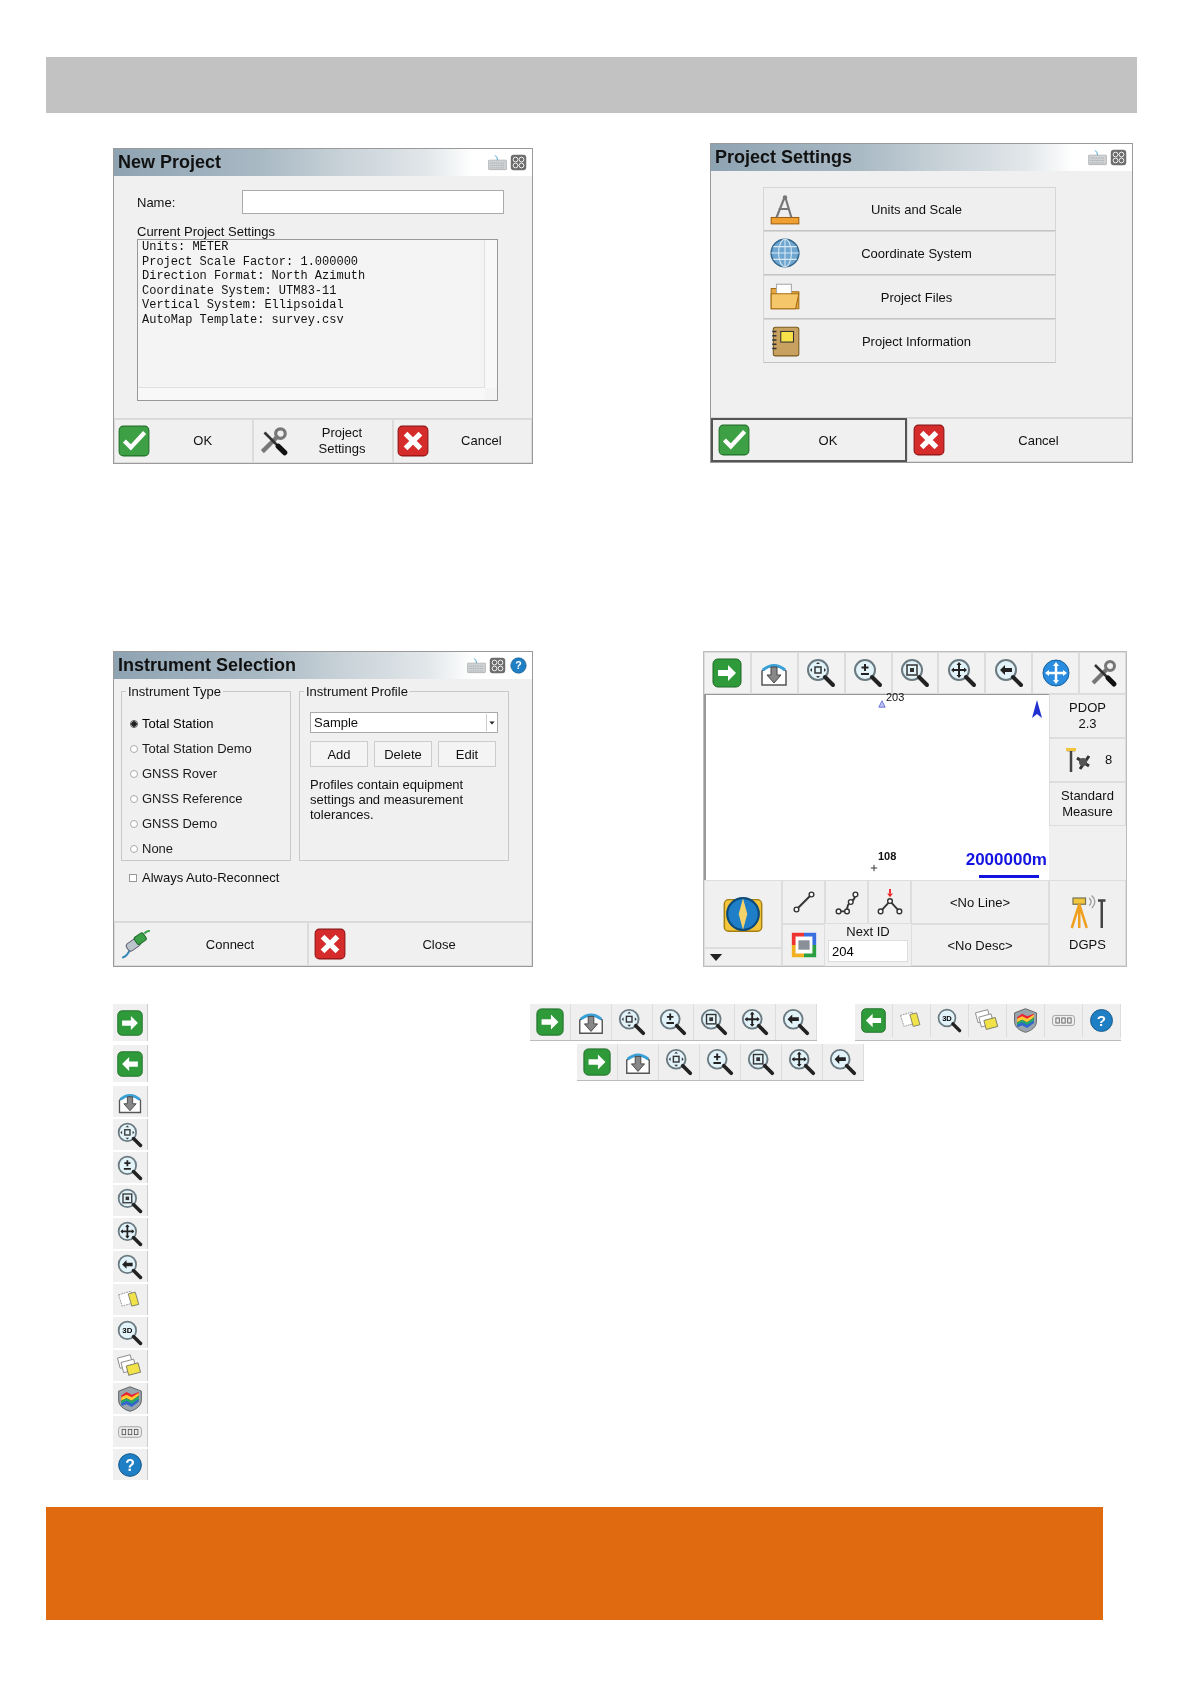 The height and width of the screenshot is (1685, 1191). What do you see at coordinates (243, 319) in the screenshot?
I see `settings-line: AutoMap Template: survey.csv` at bounding box center [243, 319].